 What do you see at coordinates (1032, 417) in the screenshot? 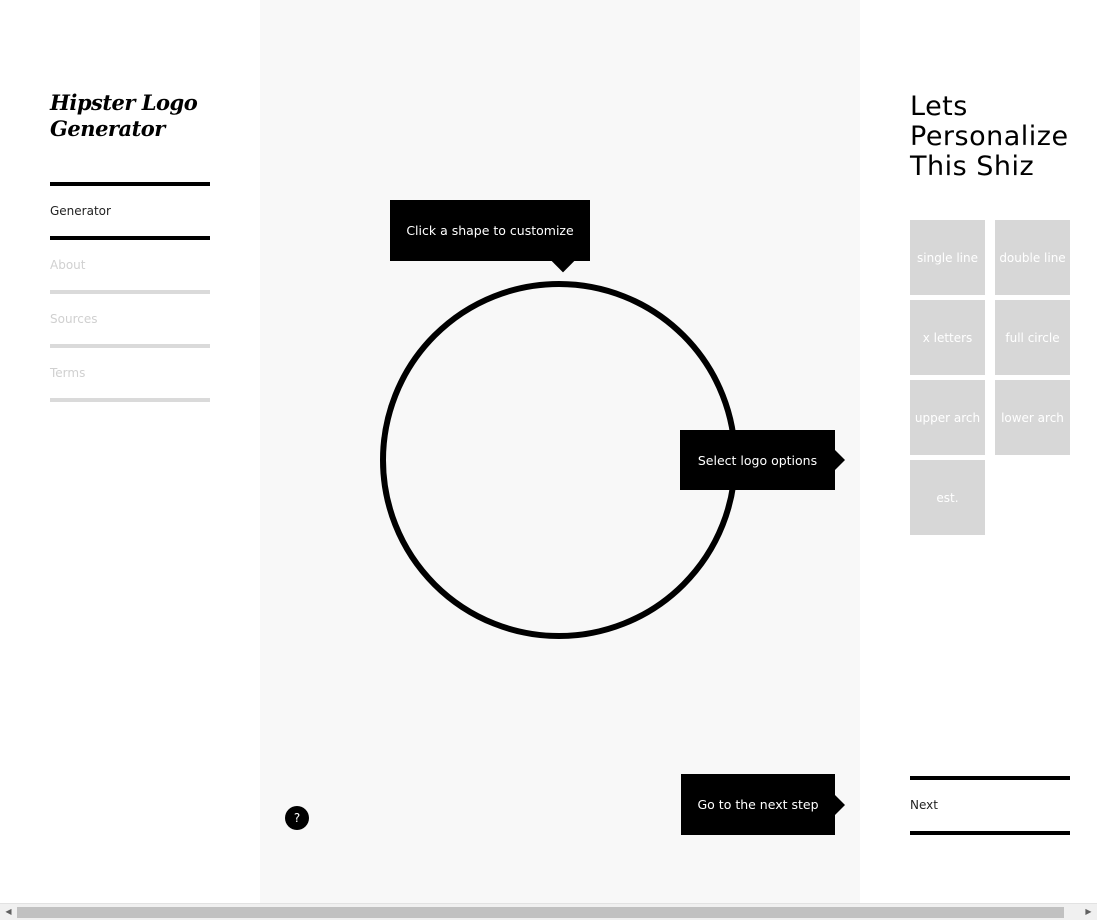
I see `option-lower-arch: lower arch` at bounding box center [1032, 417].